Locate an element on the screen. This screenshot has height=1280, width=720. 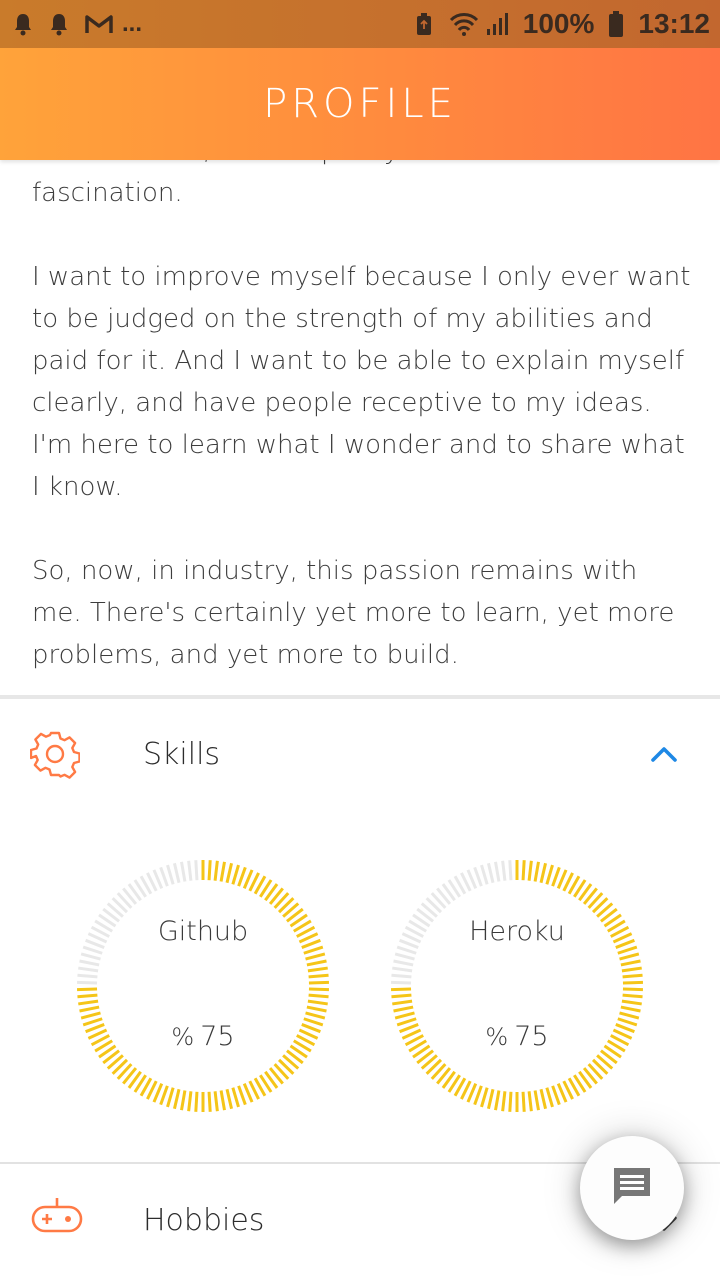
skill-name: Github is located at coordinates (203, 931).